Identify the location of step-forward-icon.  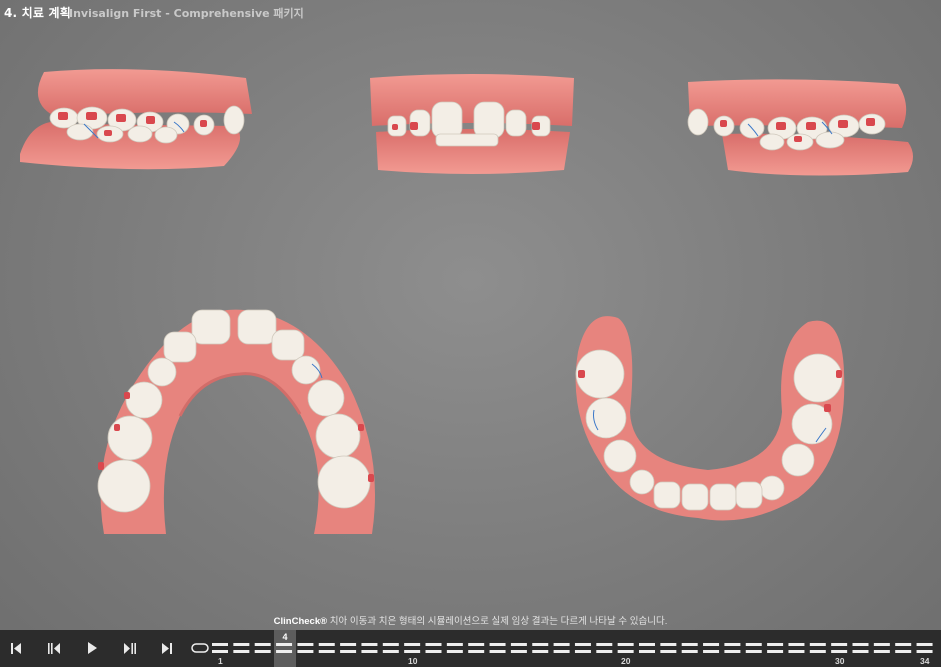
(130, 648).